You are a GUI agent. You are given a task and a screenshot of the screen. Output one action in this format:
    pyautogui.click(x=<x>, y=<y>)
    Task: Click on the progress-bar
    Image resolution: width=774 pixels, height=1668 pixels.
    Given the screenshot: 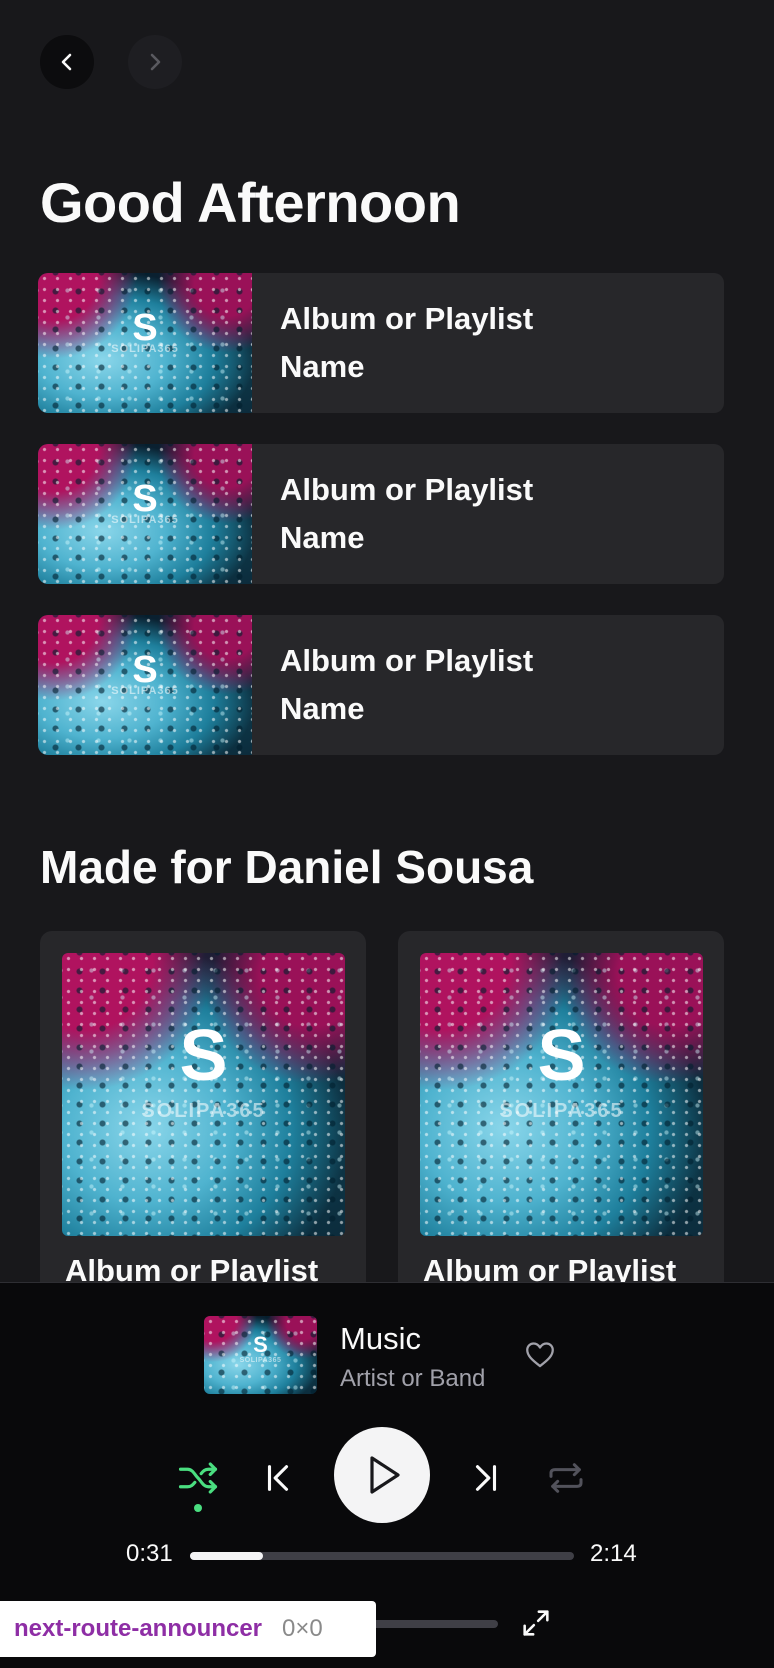 What is the action you would take?
    pyautogui.click(x=382, y=1556)
    